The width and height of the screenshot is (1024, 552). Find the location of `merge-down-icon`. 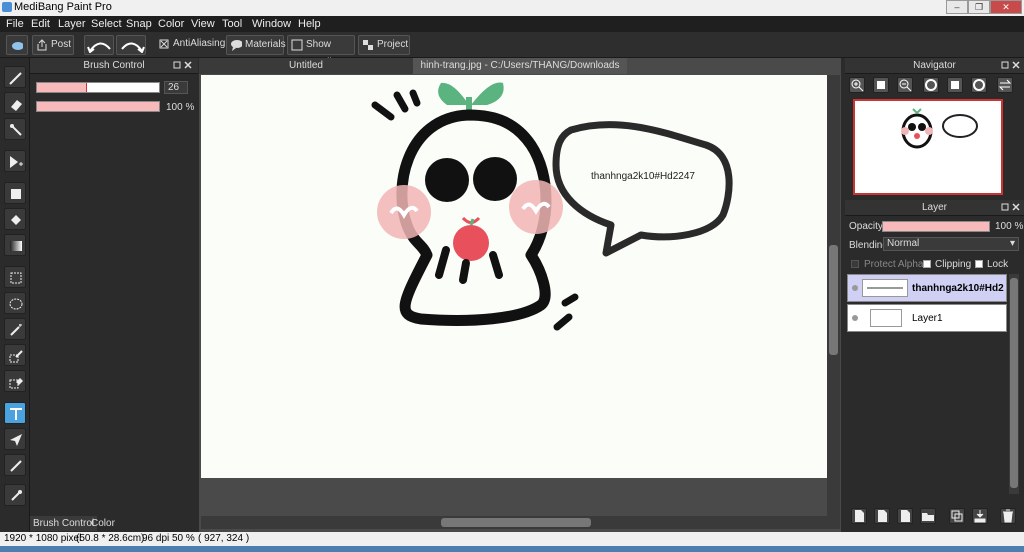

merge-down-icon is located at coordinates (980, 516).